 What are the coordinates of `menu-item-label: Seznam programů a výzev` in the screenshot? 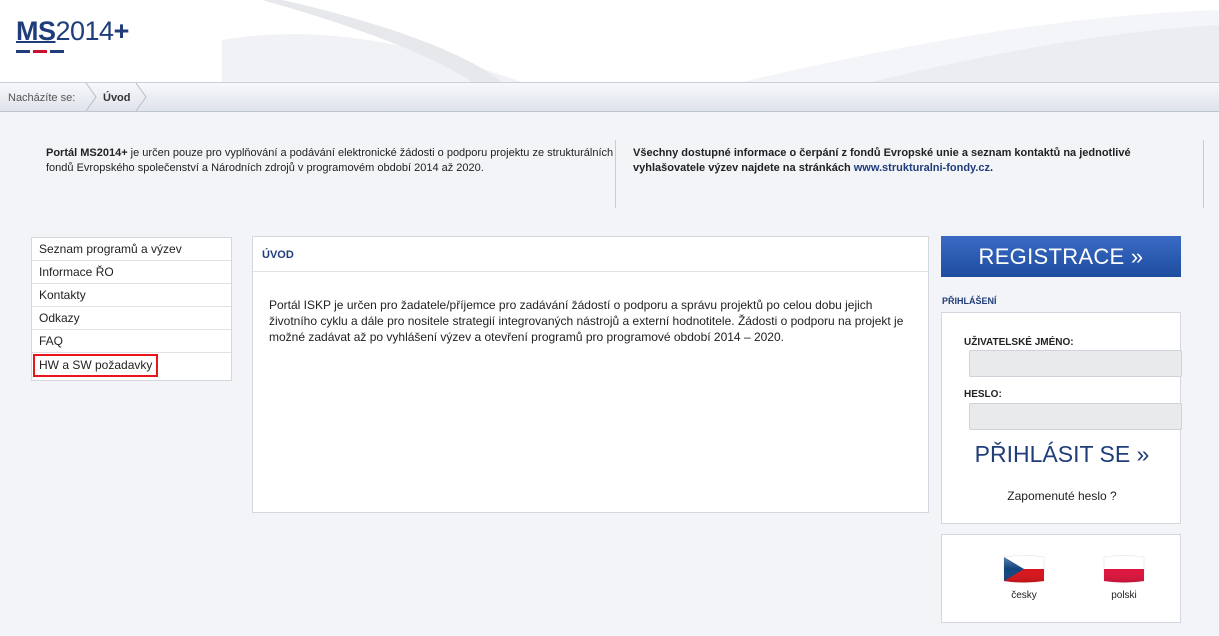 It's located at (110, 249).